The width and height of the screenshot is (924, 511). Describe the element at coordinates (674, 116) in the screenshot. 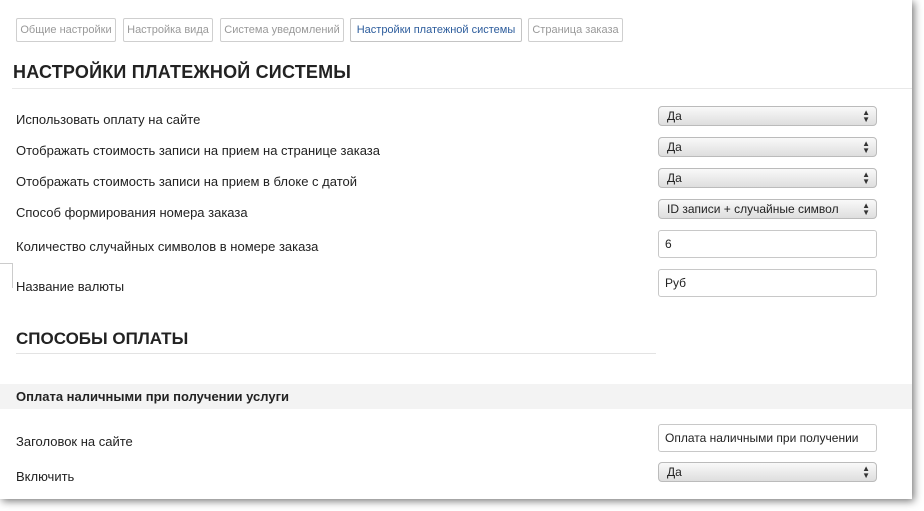

I see `use-payment-value: Да` at that location.